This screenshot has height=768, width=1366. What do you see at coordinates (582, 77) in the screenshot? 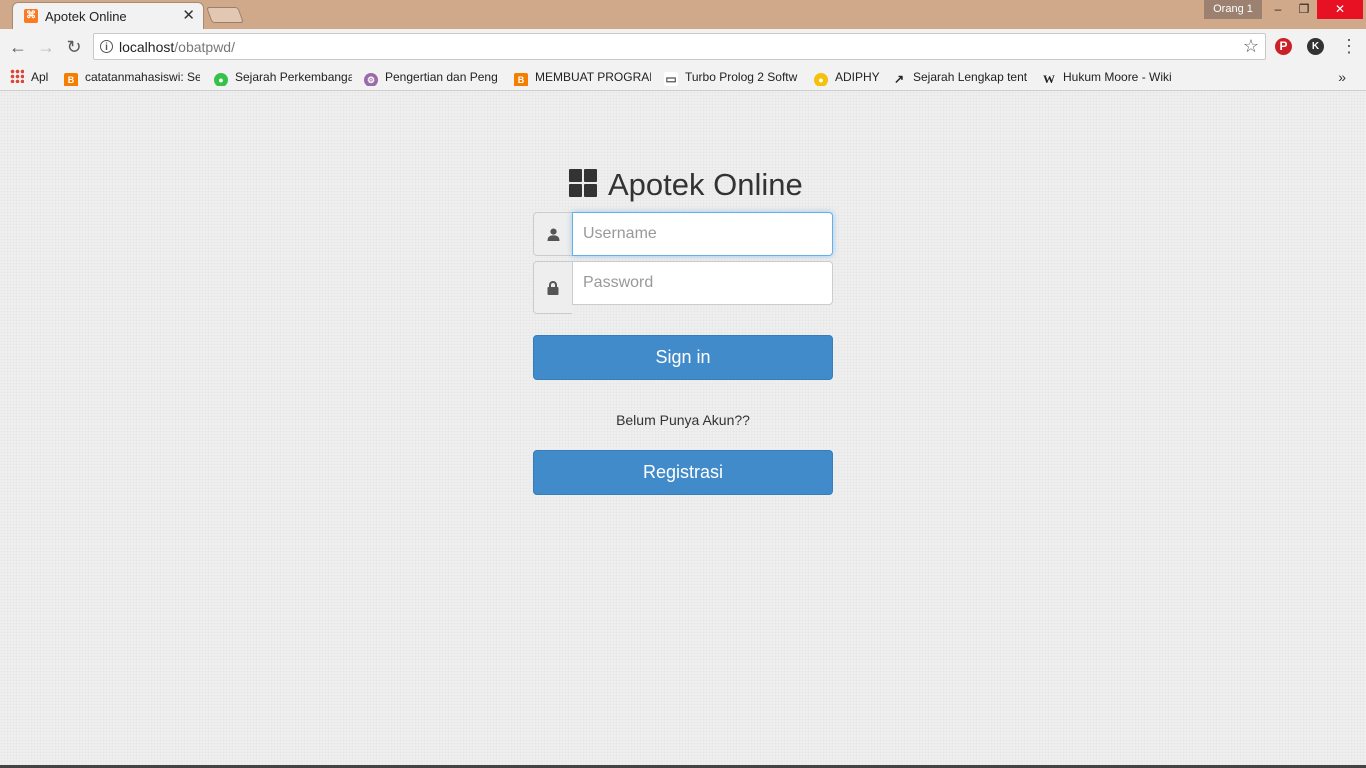
I see `bookmark-item: B MEMBUAT PROGRAM` at bounding box center [582, 77].